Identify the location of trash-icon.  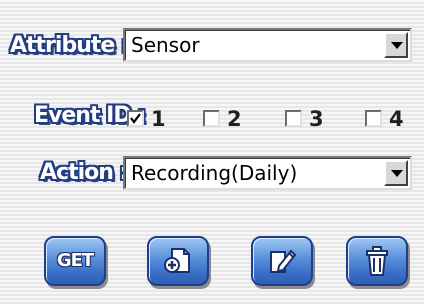
(377, 261).